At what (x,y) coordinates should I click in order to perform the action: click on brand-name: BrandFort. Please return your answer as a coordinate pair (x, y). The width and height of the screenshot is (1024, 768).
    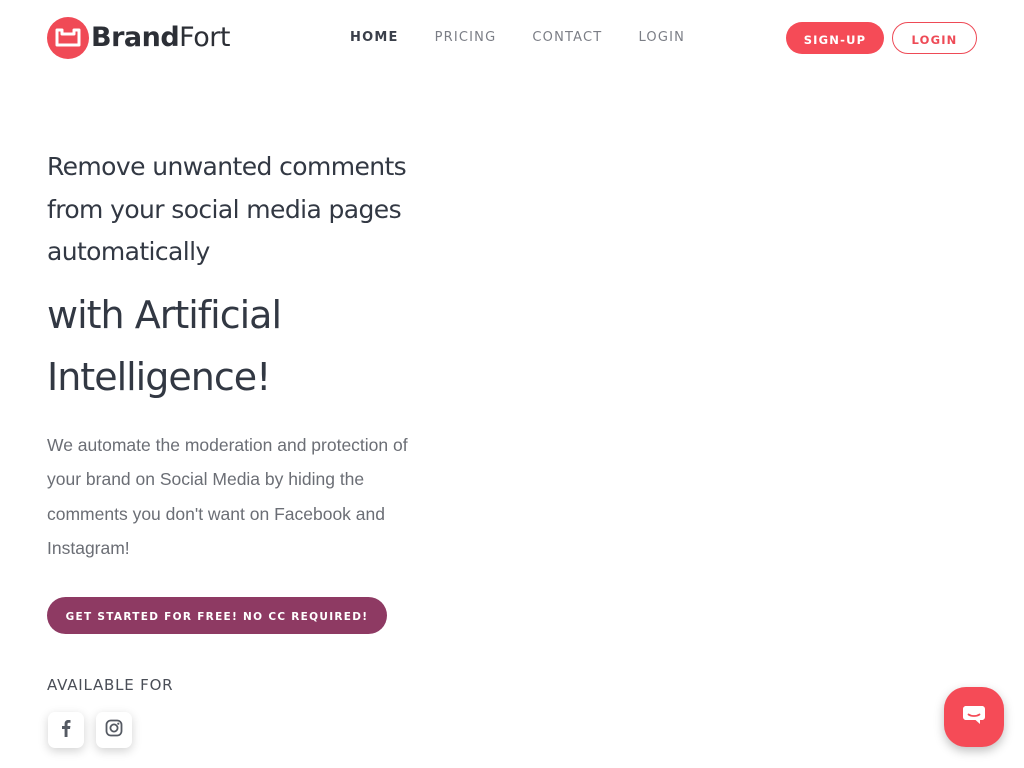
    Looking at the image, I should click on (160, 37).